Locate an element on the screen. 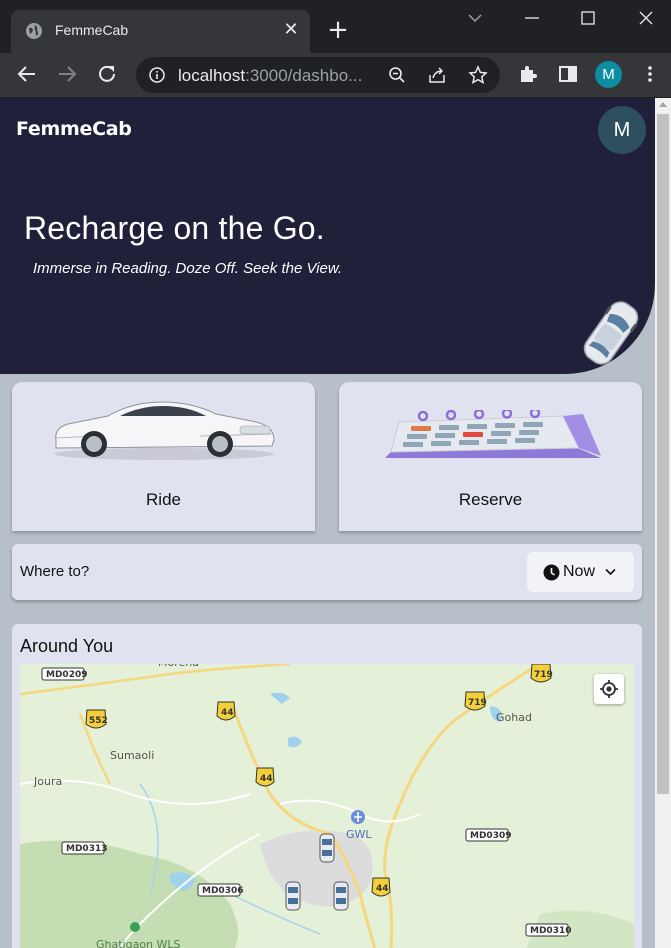  svg-text: MD0313 is located at coordinates (86, 849).